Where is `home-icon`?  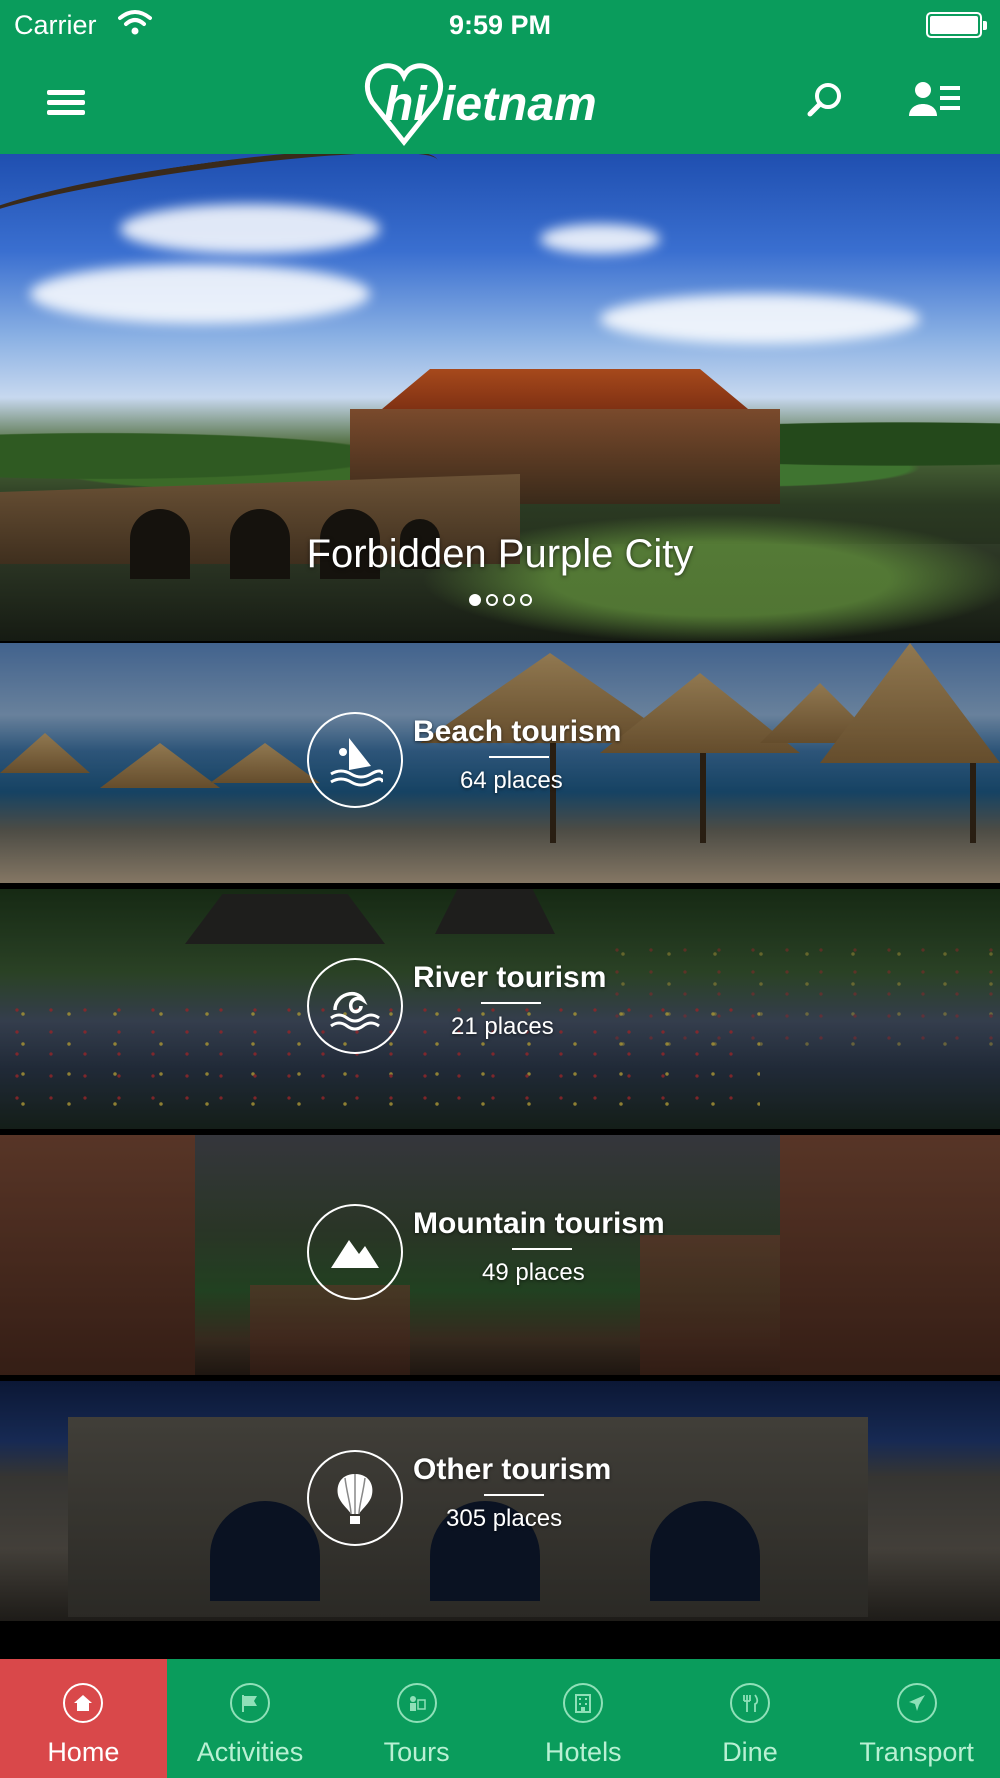 home-icon is located at coordinates (83, 1703).